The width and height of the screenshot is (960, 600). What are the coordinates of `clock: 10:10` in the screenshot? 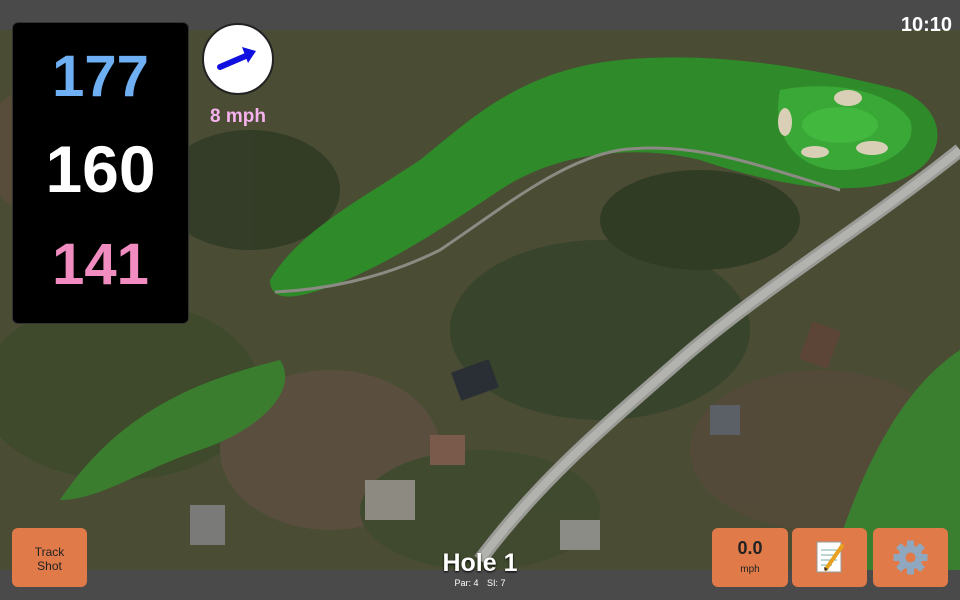 It's located at (926, 25).